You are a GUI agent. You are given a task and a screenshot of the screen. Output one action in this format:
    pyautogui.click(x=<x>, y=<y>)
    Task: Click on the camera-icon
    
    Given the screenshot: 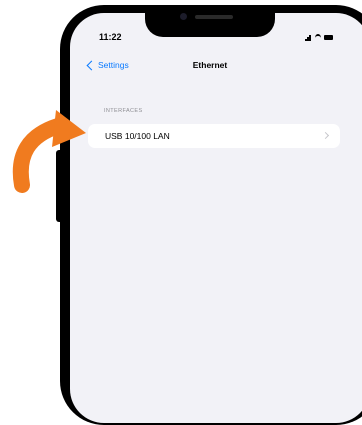 What is the action you would take?
    pyautogui.click(x=183, y=16)
    